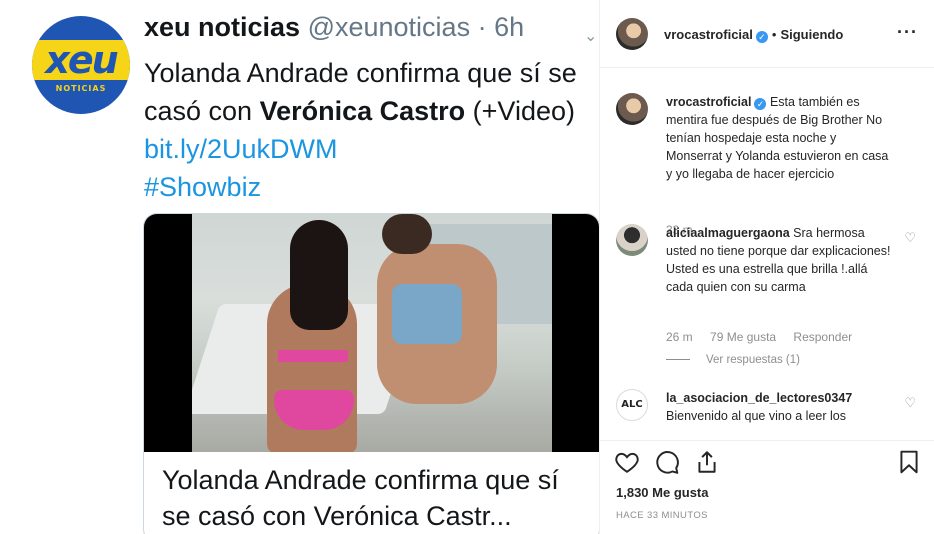  I want to click on comment-time: 26 m, so click(679, 337).